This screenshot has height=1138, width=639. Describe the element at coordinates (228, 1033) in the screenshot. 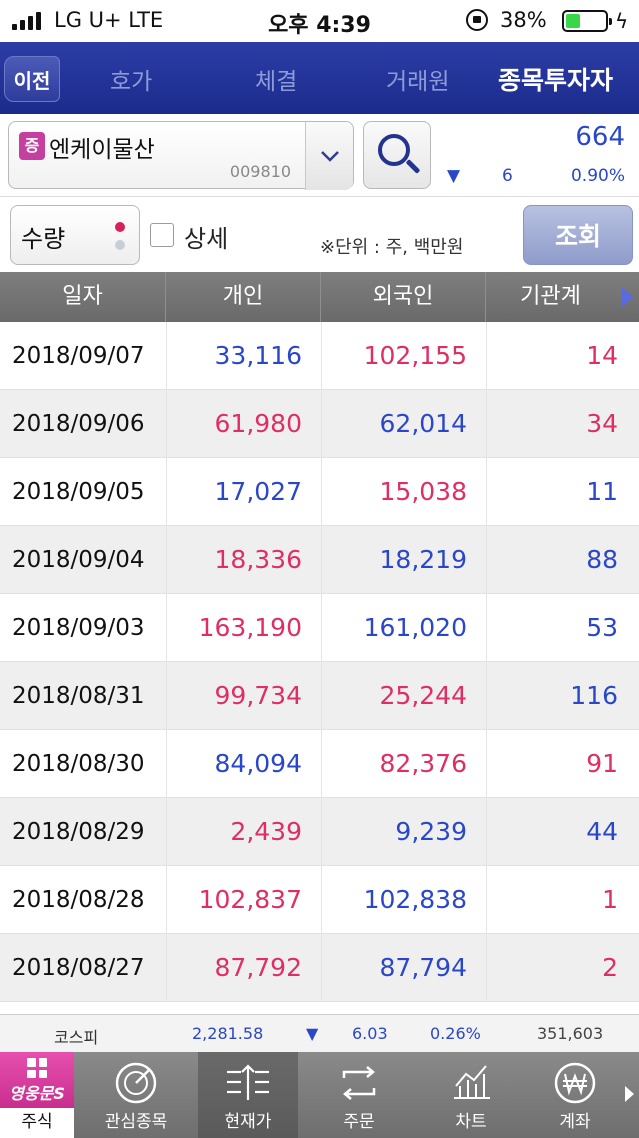

I see `index-value: 2,281.58` at that location.